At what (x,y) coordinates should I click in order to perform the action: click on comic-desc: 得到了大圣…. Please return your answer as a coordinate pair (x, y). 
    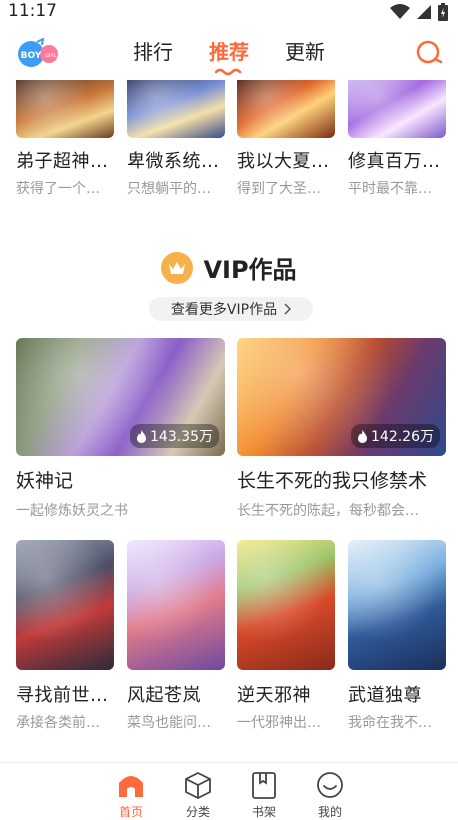
    Looking at the image, I should click on (279, 189).